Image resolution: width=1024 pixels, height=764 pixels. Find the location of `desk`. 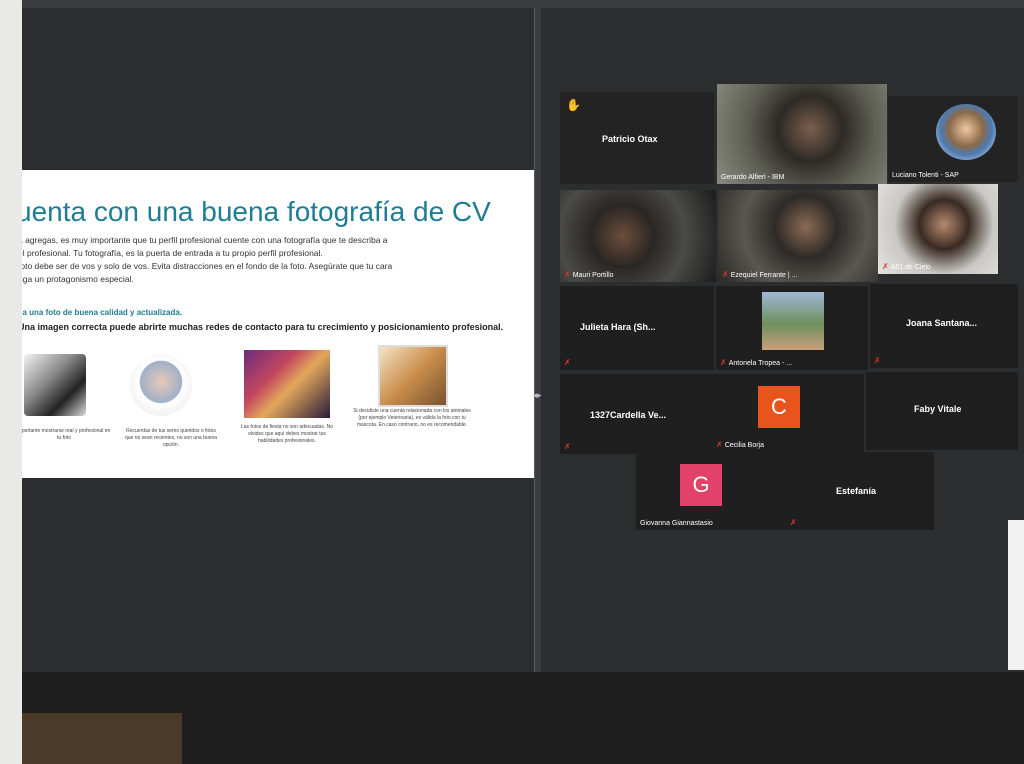

desk is located at coordinates (102, 738).